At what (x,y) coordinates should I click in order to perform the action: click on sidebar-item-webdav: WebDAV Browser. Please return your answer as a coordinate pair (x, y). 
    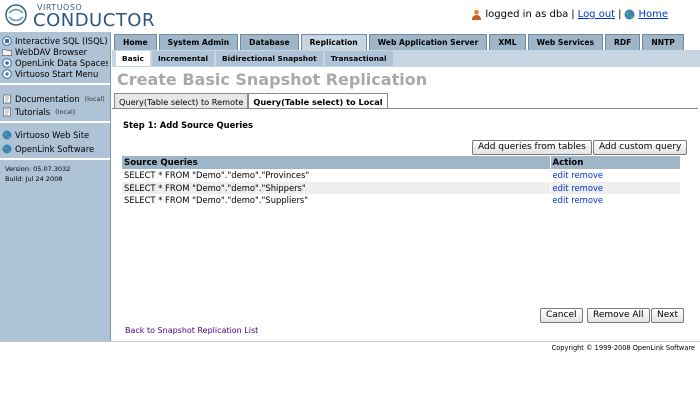
    Looking at the image, I should click on (55, 51).